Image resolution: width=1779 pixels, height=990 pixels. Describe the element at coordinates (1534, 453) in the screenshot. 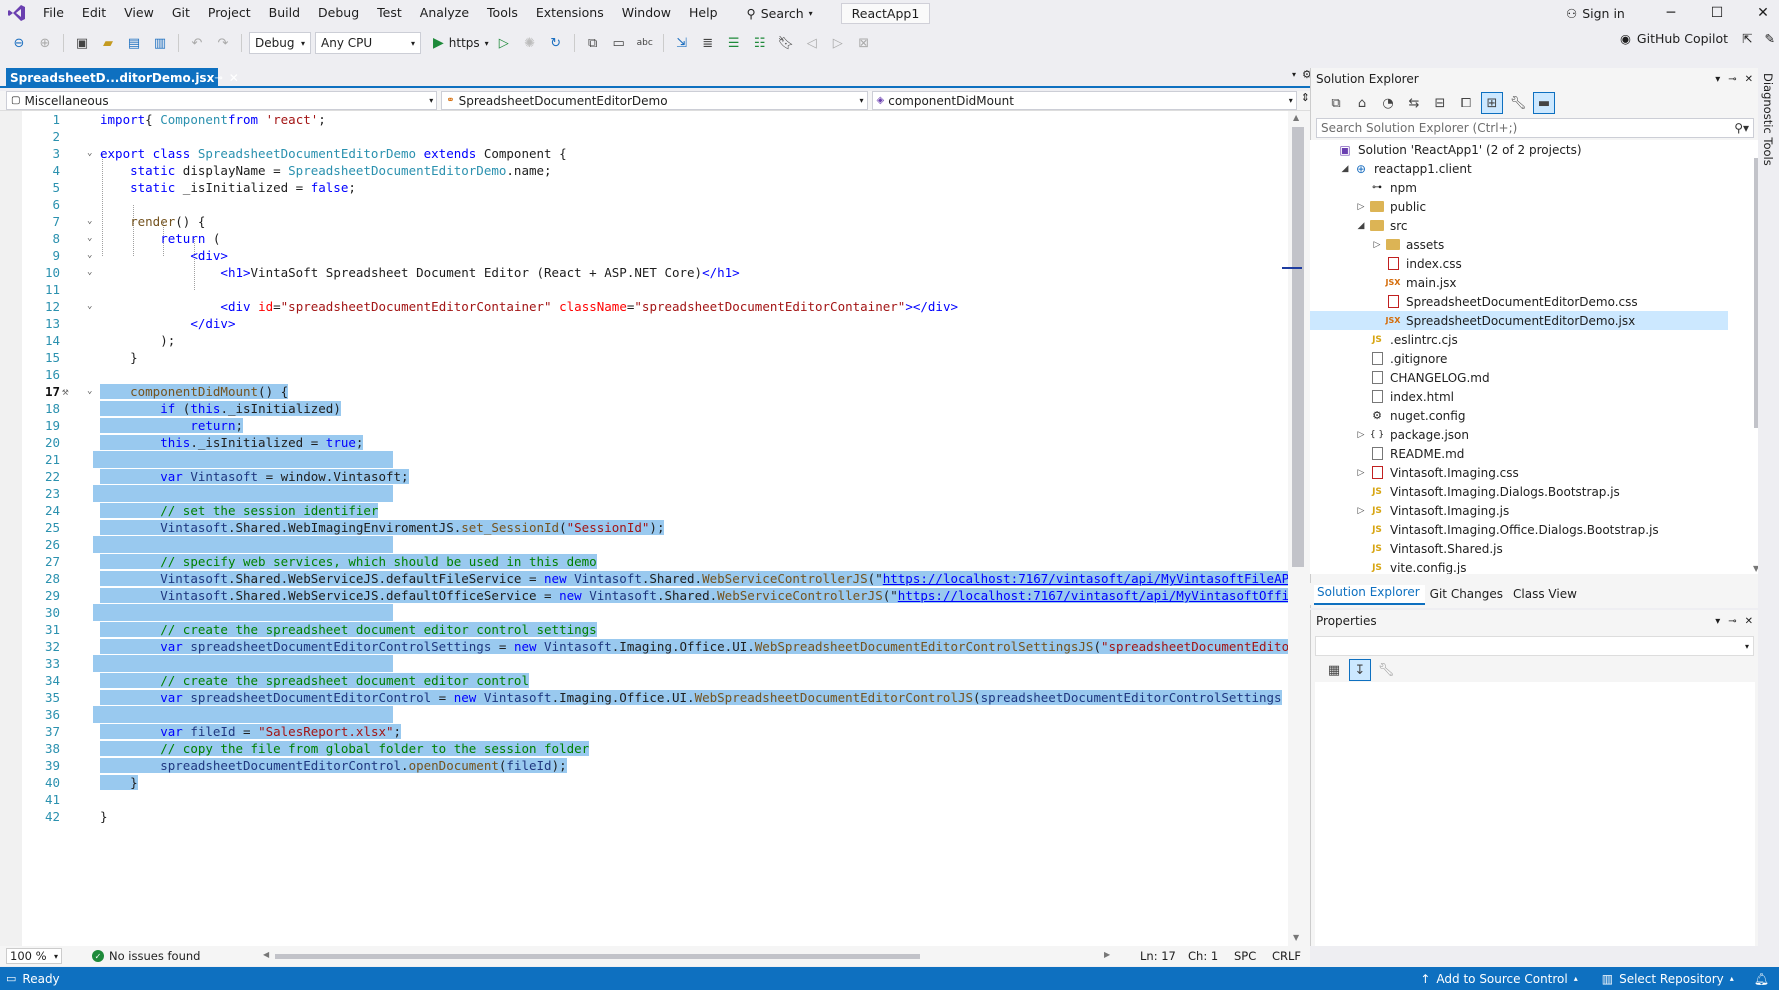

I see `tree-item: README.md` at that location.